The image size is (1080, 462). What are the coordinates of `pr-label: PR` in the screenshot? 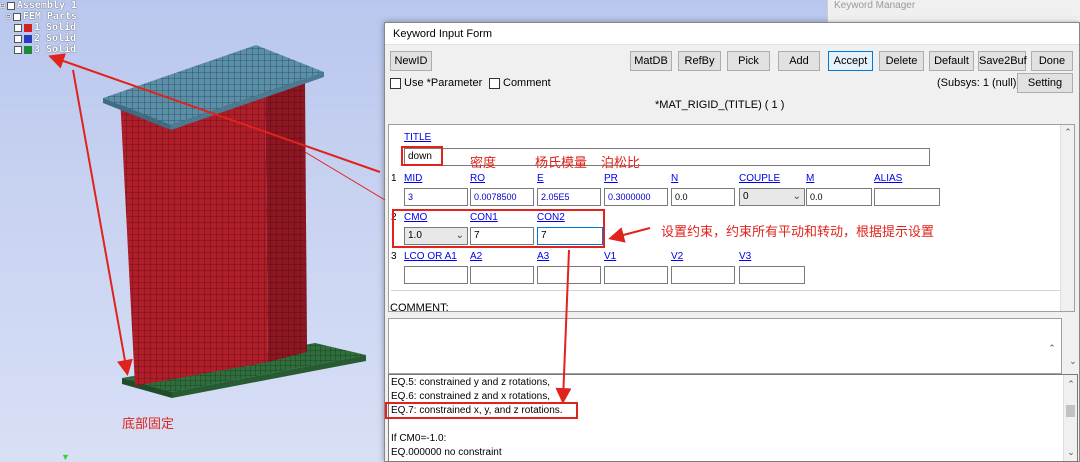 It's located at (611, 178).